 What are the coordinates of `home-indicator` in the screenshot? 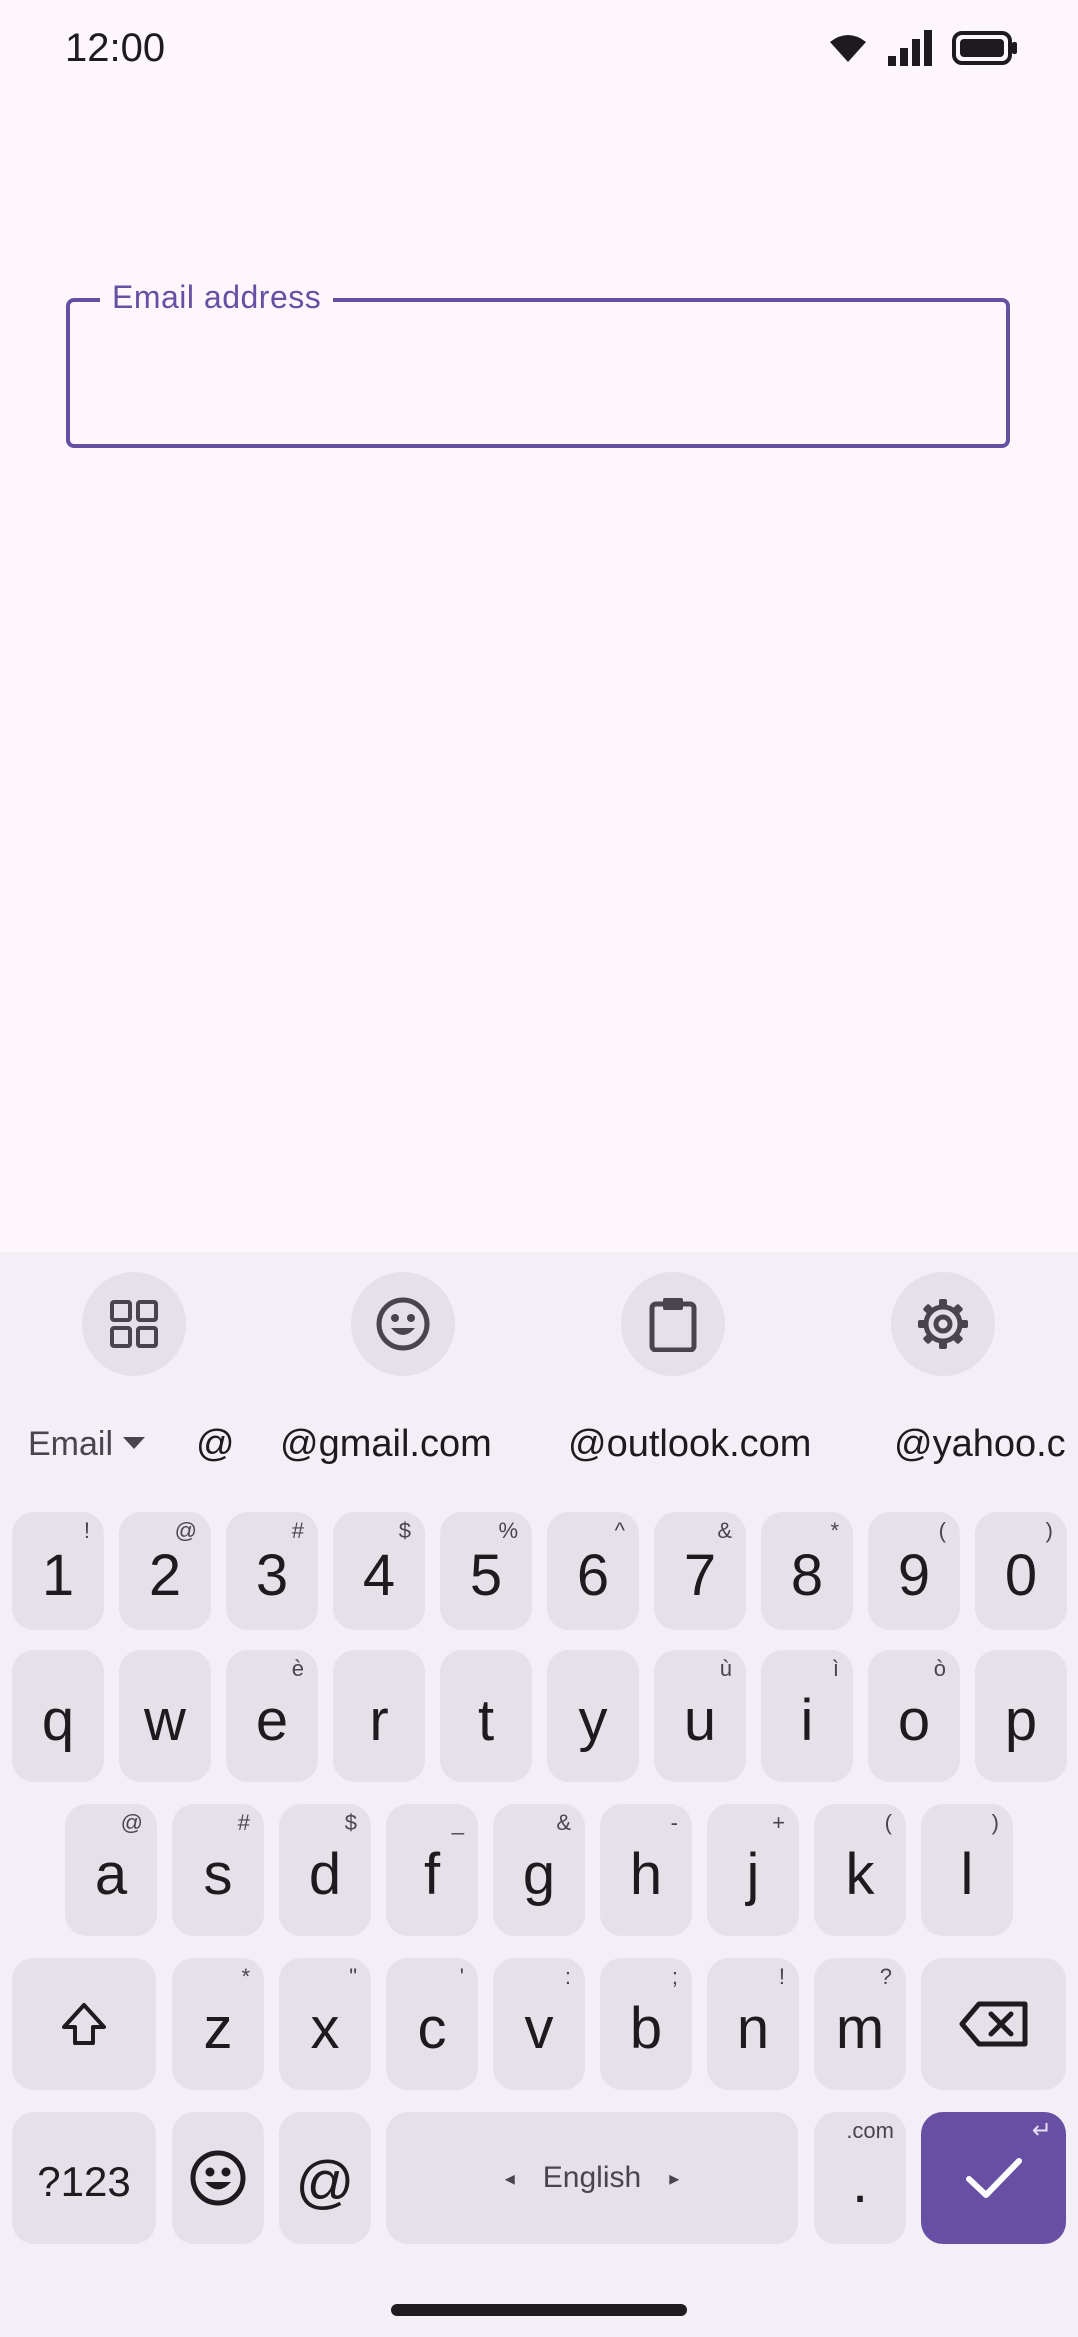 It's located at (539, 2310).